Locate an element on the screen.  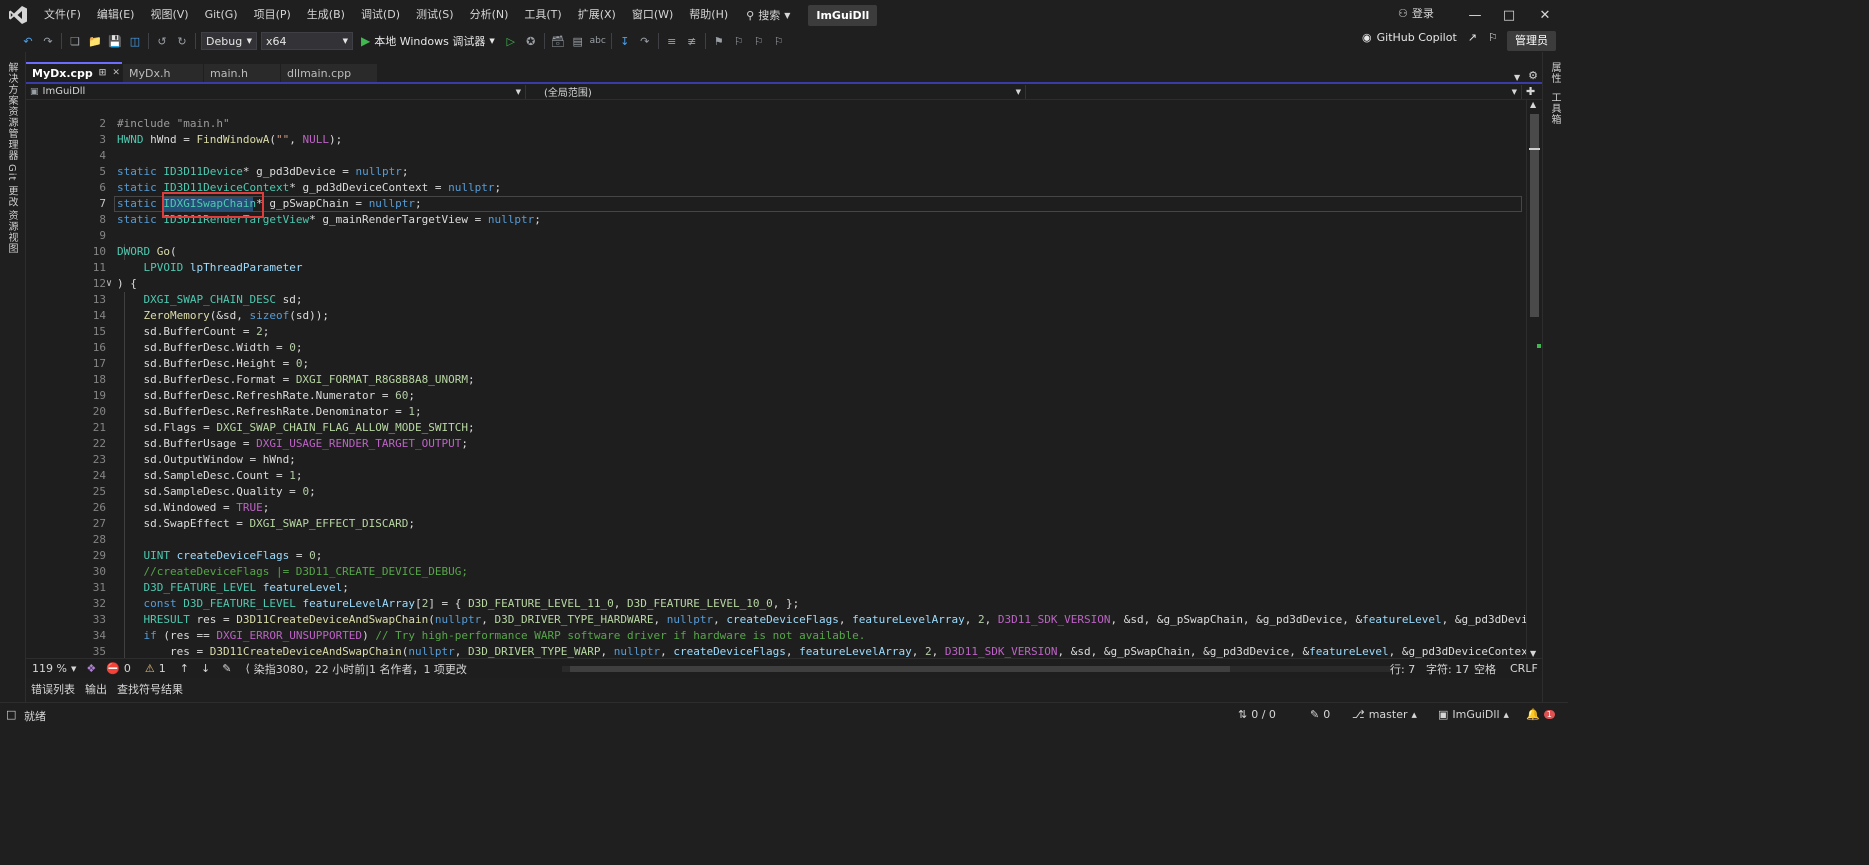
search-button: ⚲ 搜索 ▼ is located at coordinates (768, 15).